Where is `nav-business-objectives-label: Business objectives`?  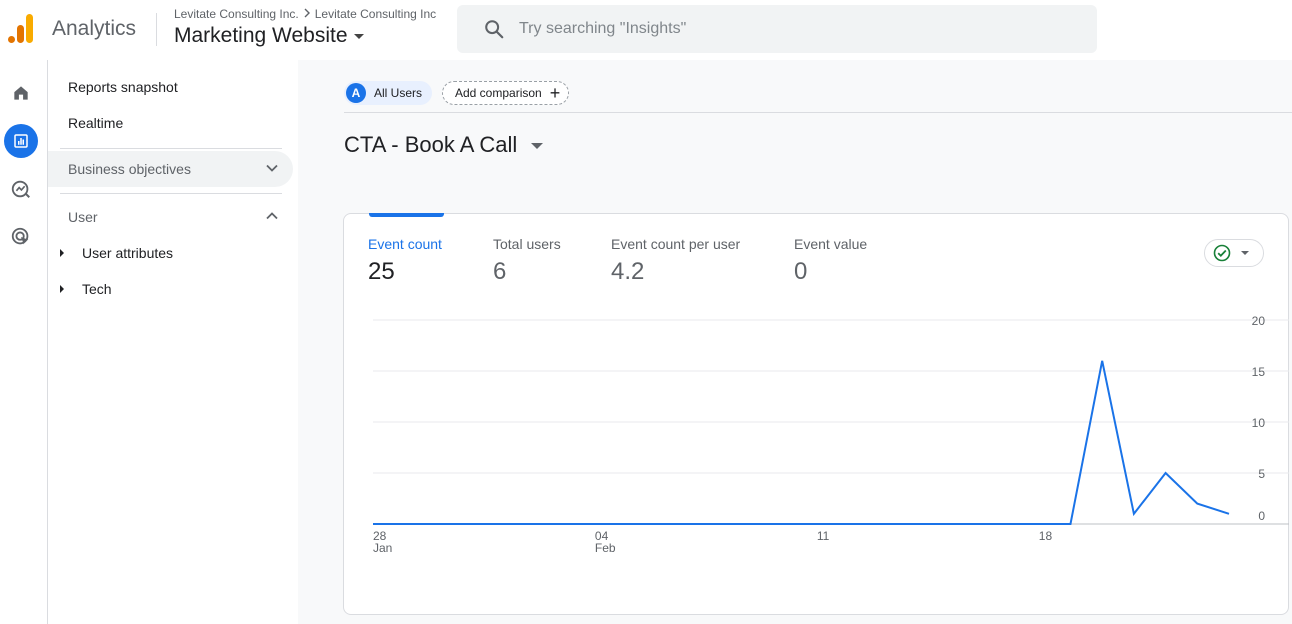
nav-business-objectives-label: Business objectives is located at coordinates (129, 169).